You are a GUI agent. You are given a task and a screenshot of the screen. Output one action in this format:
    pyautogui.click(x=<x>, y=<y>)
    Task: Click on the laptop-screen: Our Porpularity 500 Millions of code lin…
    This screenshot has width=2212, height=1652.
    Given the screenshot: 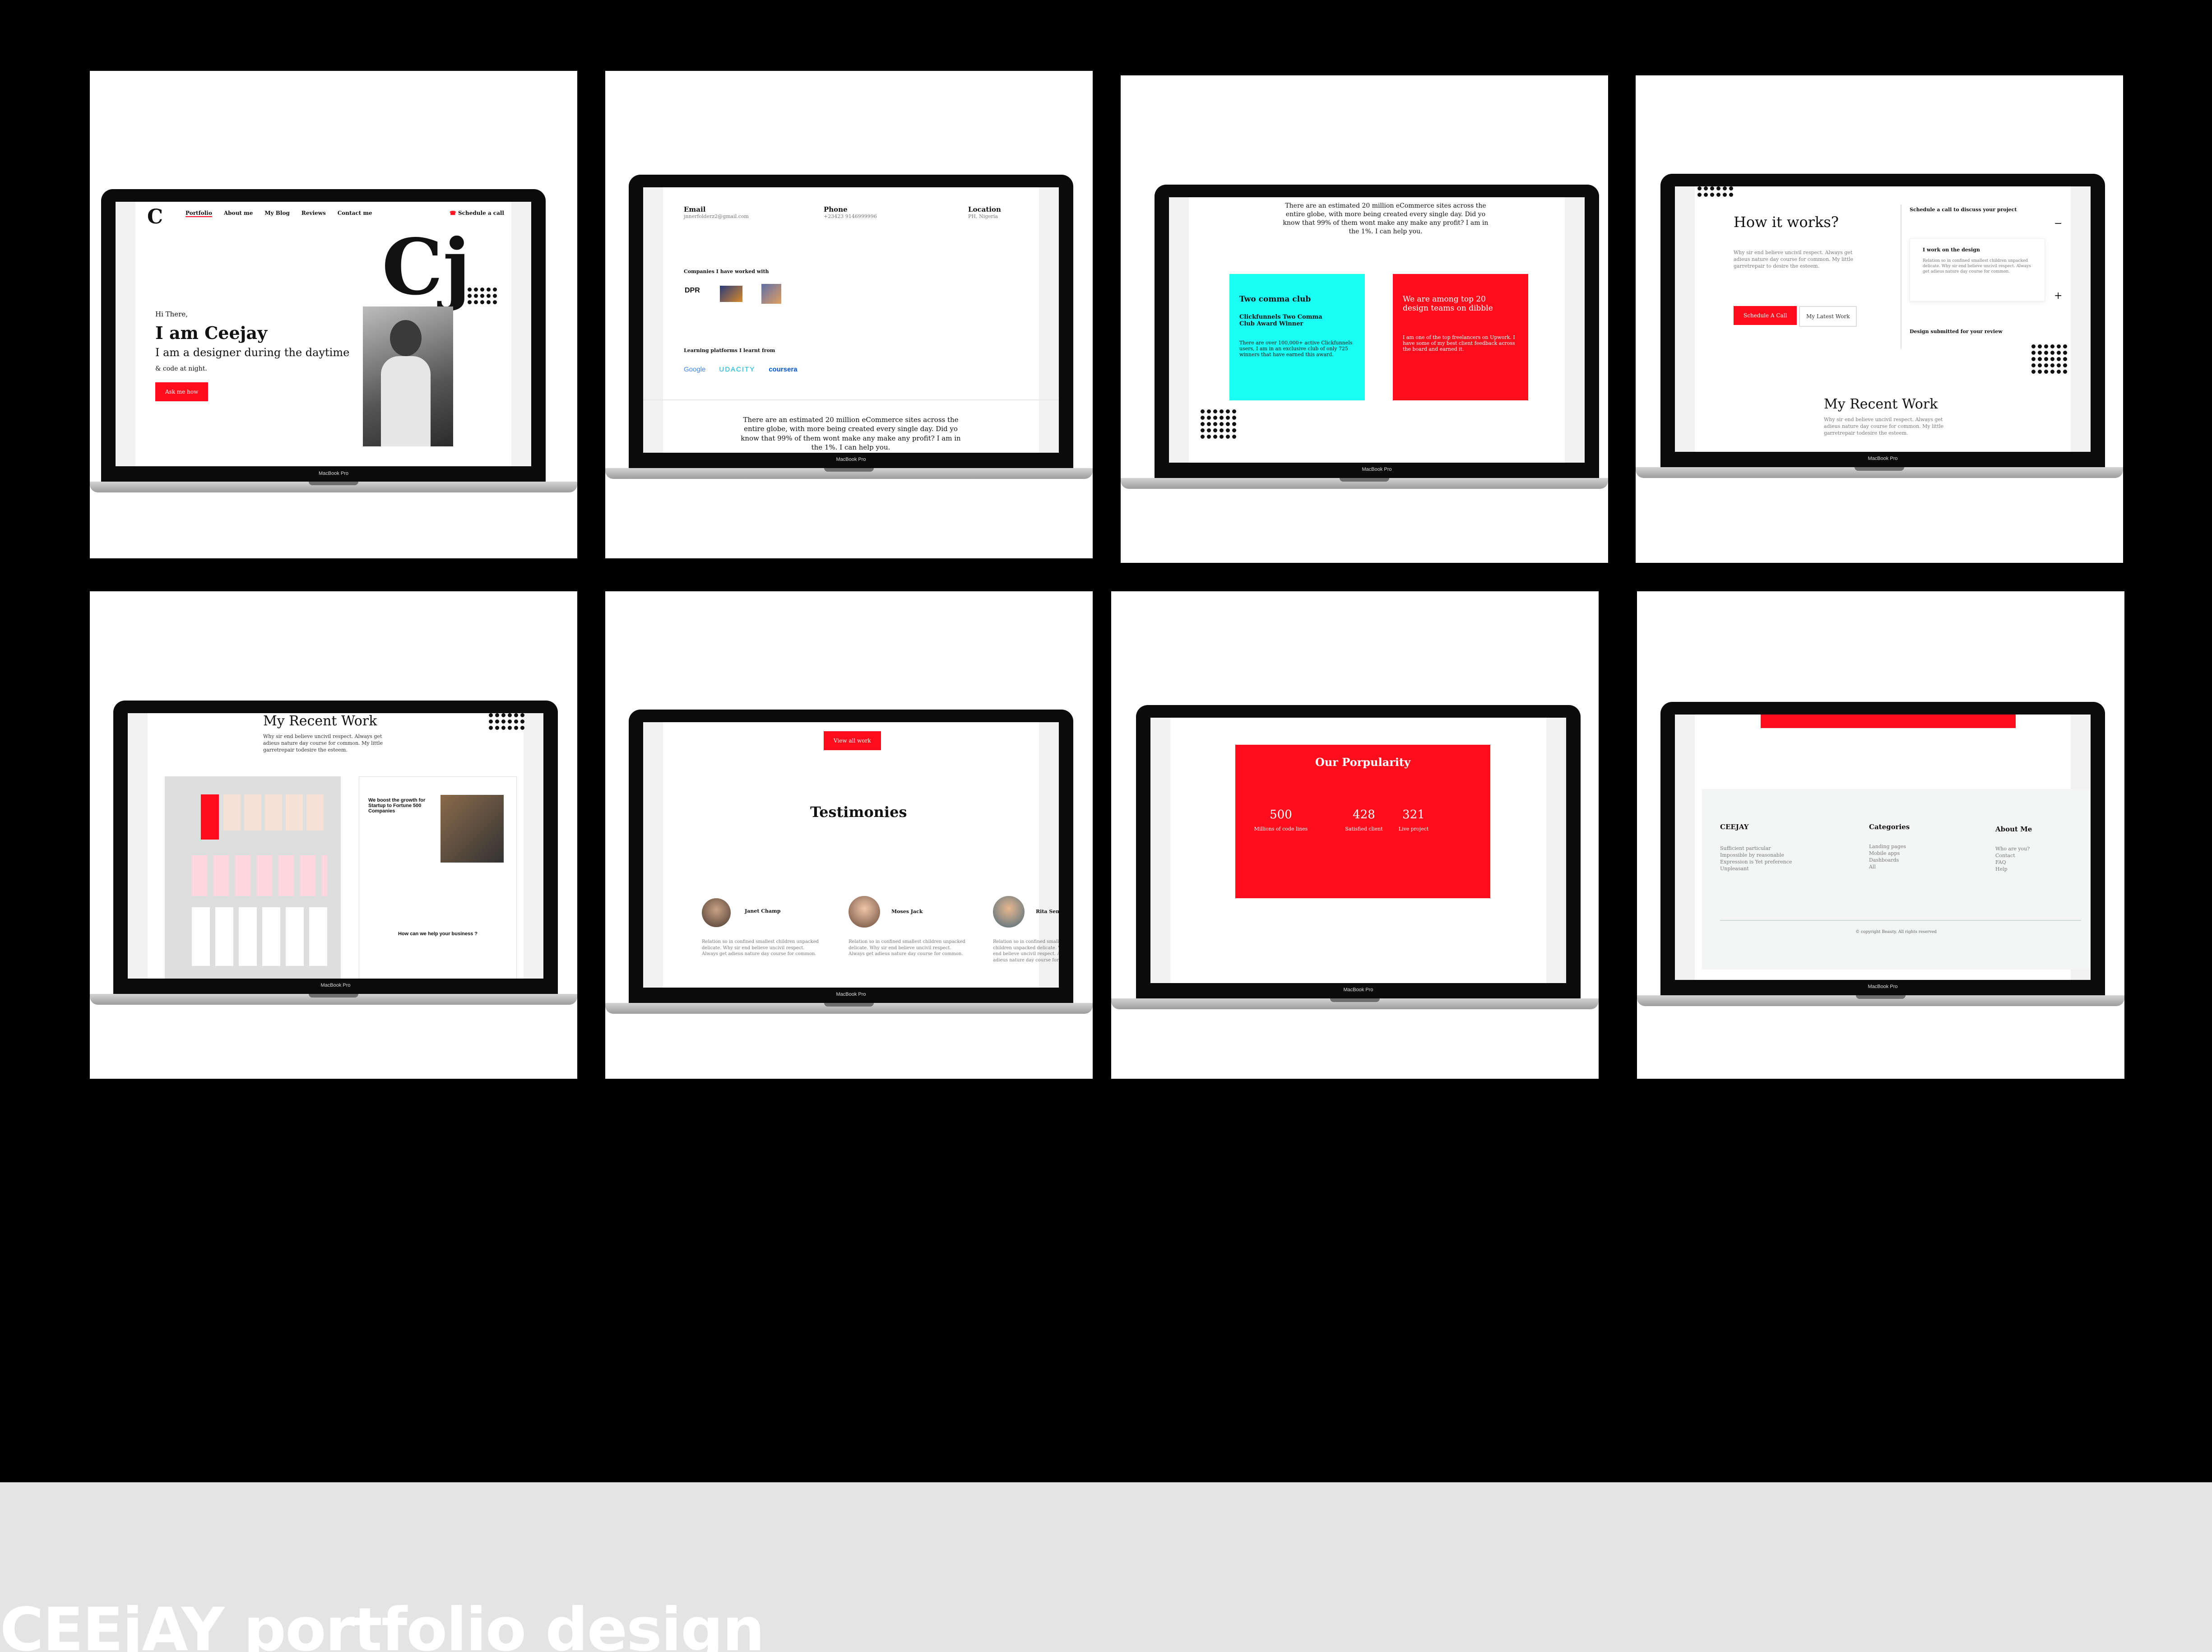 What is the action you would take?
    pyautogui.click(x=1358, y=850)
    